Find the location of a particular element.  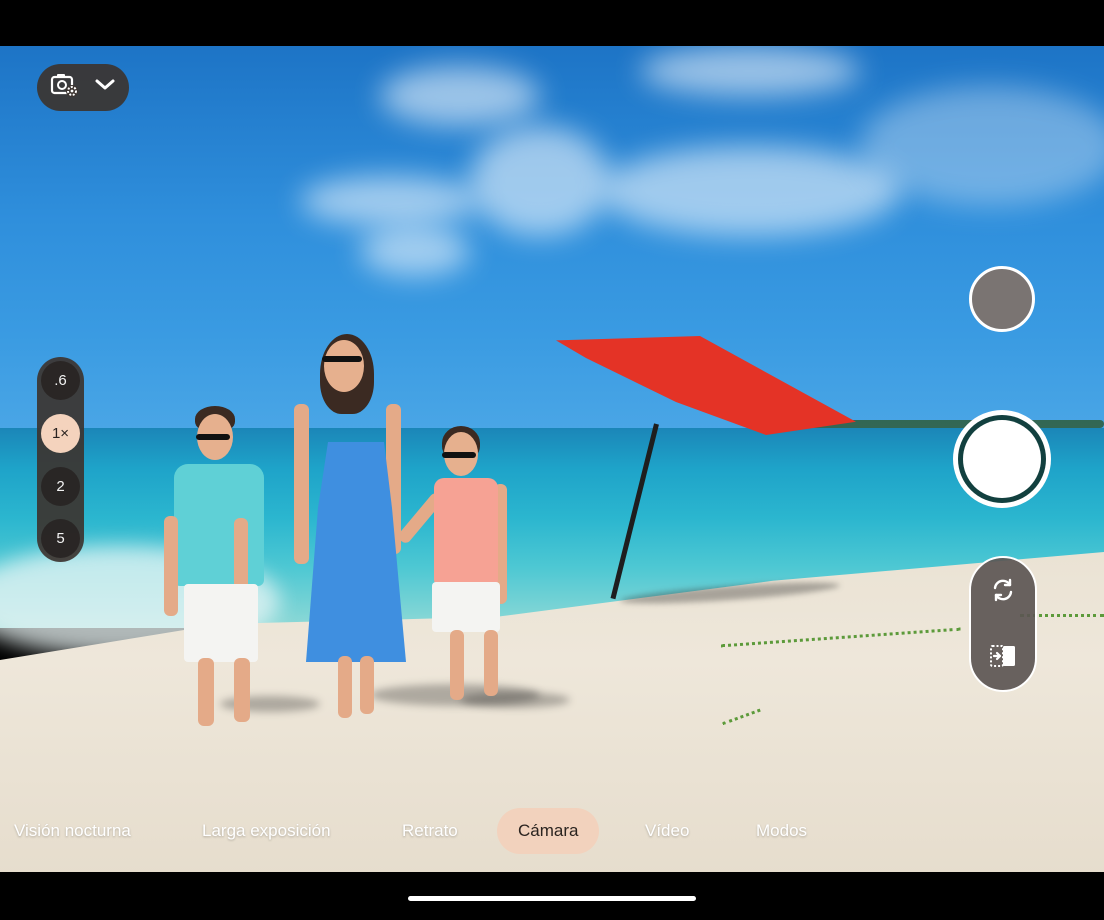

zoom-2-button: 2 is located at coordinates (60, 486).